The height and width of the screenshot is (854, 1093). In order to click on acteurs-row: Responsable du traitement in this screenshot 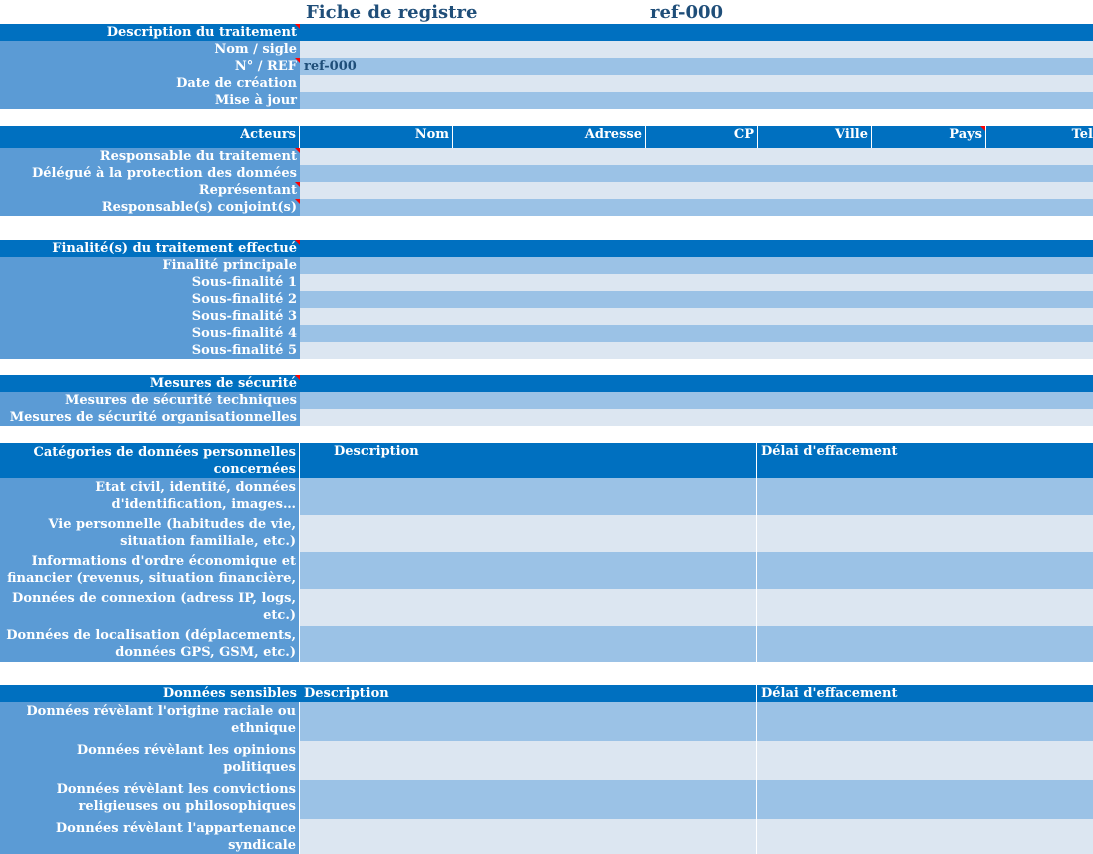, I will do `click(546, 156)`.